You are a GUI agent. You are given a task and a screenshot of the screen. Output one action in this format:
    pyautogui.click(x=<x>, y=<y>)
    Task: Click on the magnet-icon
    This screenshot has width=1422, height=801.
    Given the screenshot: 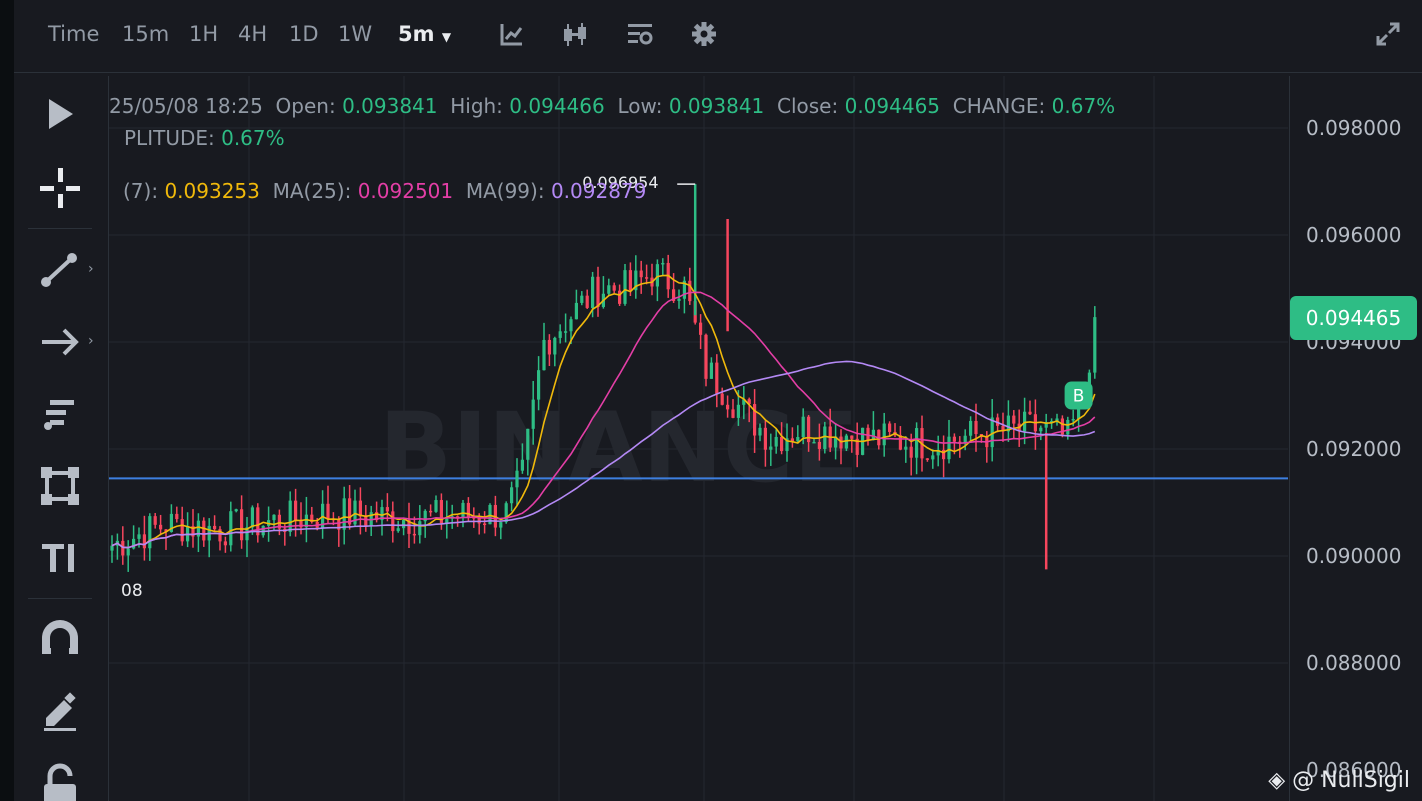 What is the action you would take?
    pyautogui.click(x=60, y=640)
    